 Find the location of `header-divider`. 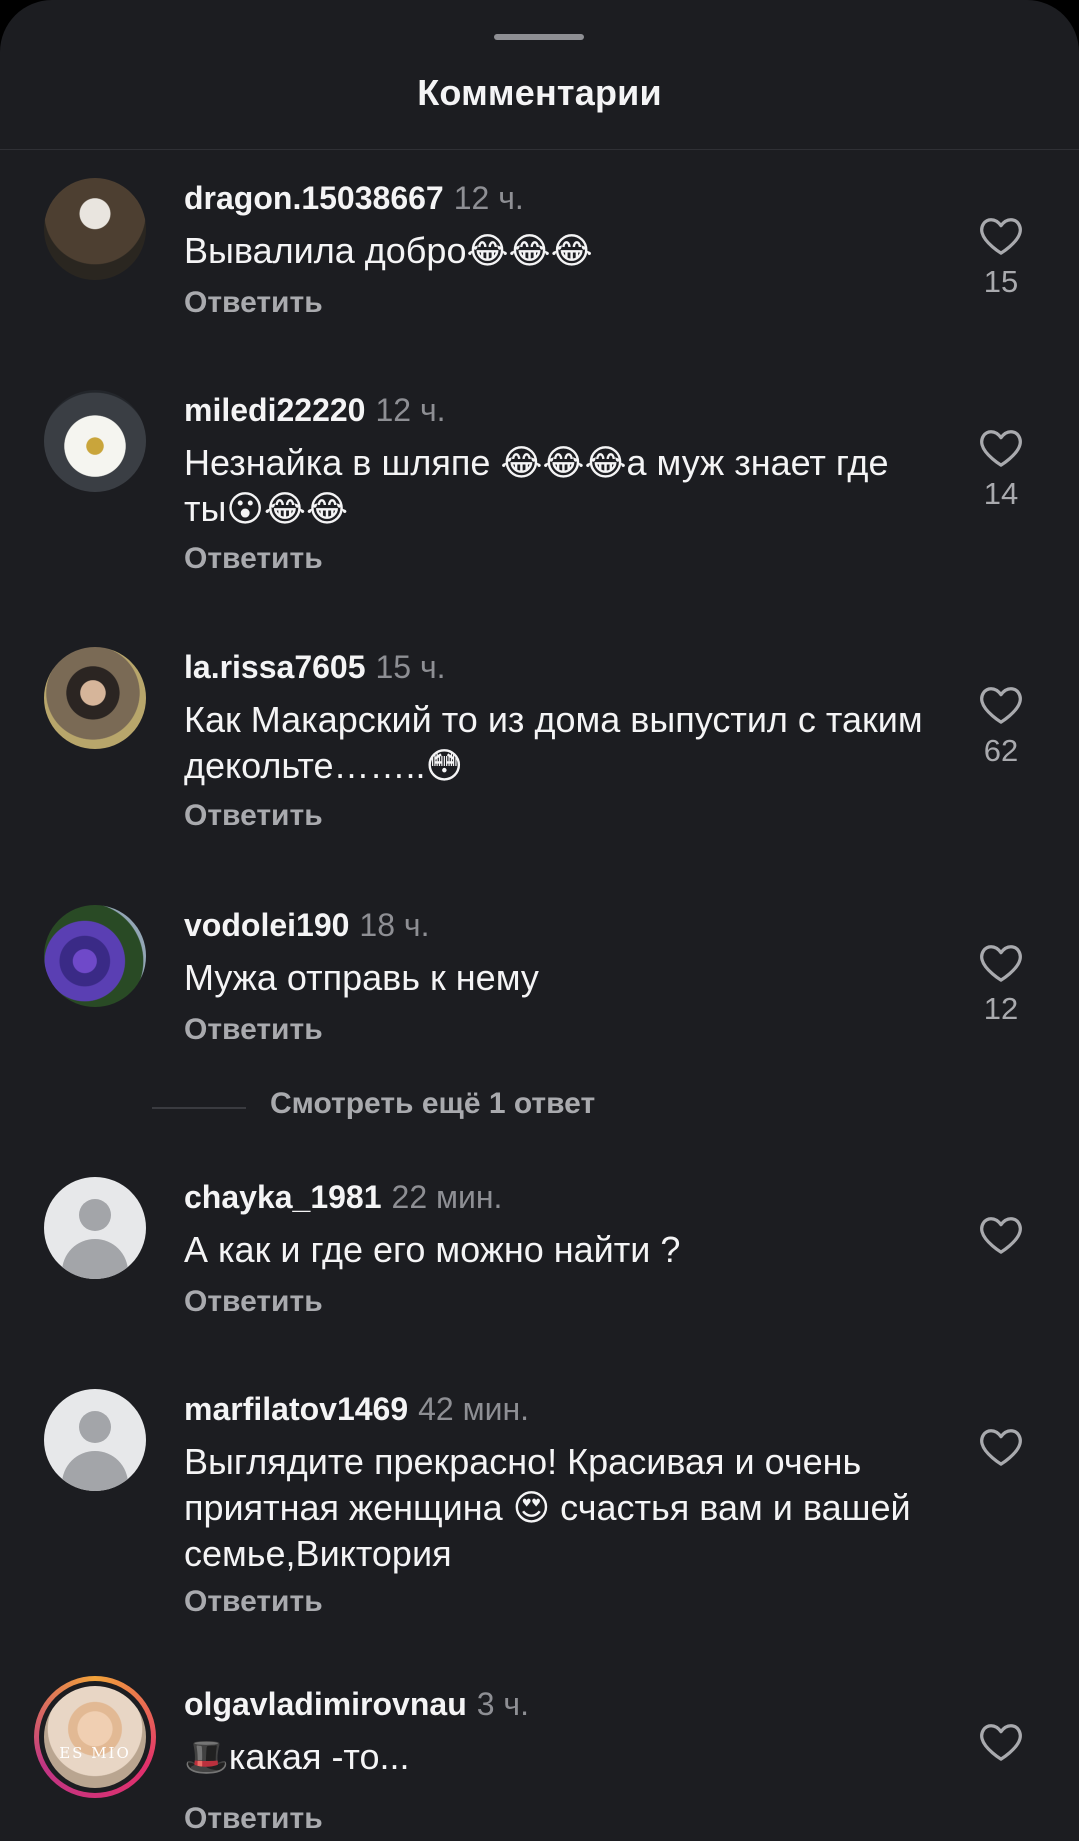

header-divider is located at coordinates (539, 149).